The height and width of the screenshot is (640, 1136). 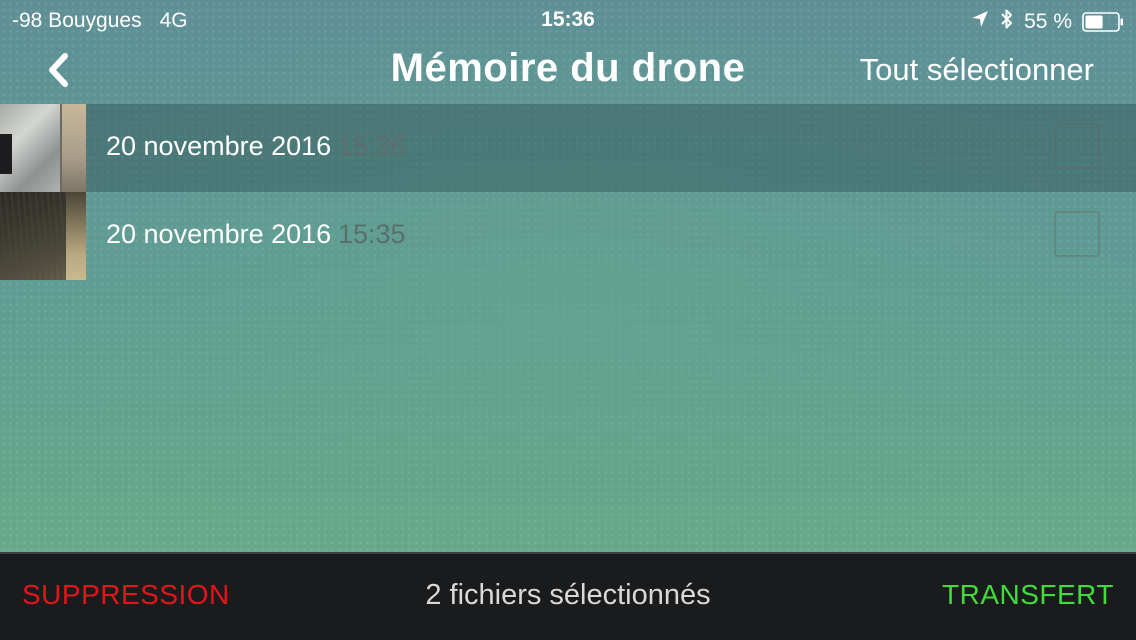 What do you see at coordinates (1007, 22) in the screenshot?
I see `bluetooth-icon` at bounding box center [1007, 22].